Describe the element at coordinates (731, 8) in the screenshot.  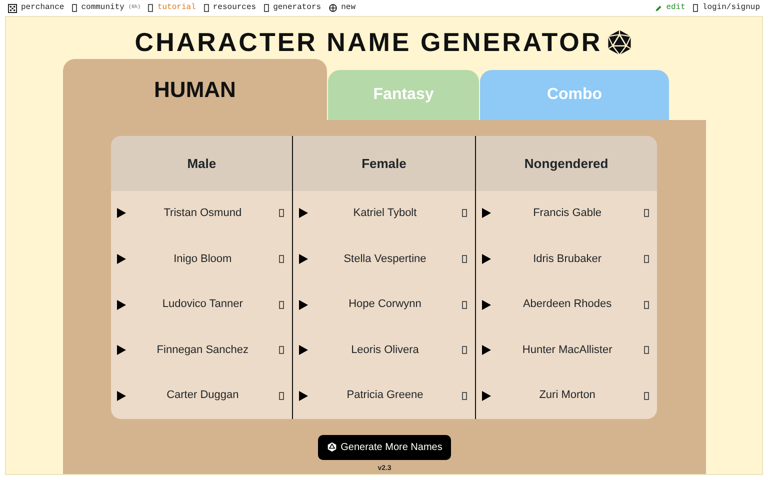
I see `nav-link: login/signup` at that location.